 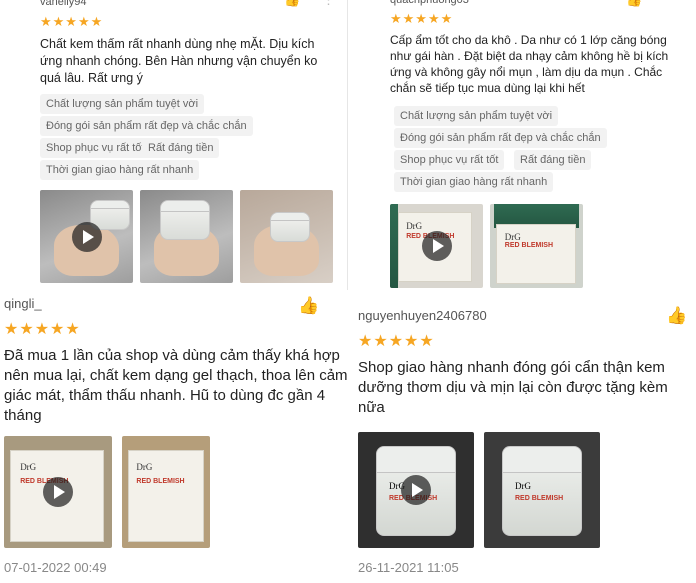 What do you see at coordinates (23, 303) in the screenshot?
I see `reviewer-name: qingli_` at bounding box center [23, 303].